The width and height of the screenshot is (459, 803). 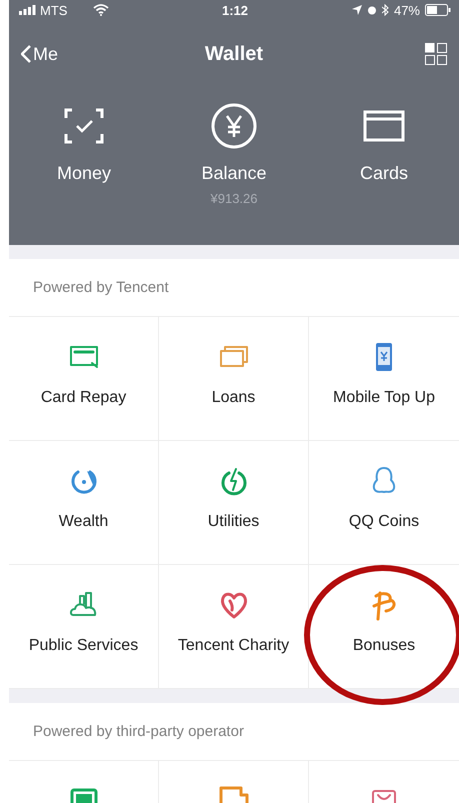 I want to click on signal-icon, so click(x=27, y=10).